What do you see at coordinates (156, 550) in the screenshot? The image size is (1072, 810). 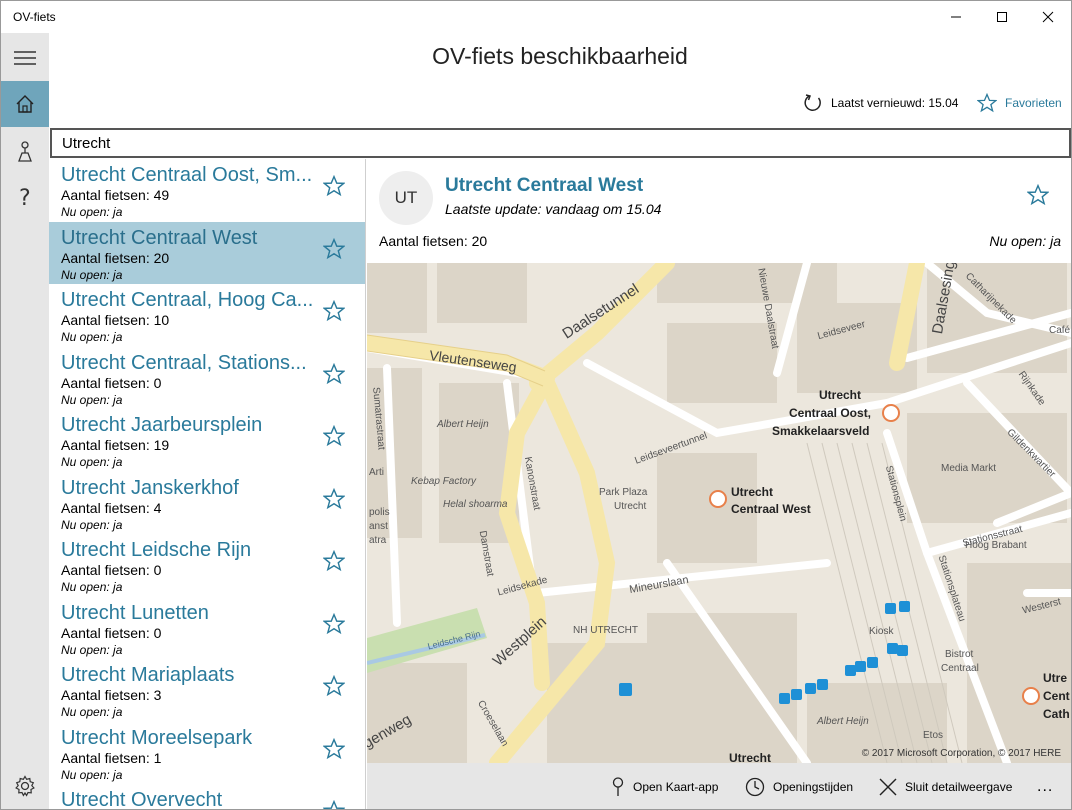 I see `station-name: Utrecht Leidsche Rijn` at bounding box center [156, 550].